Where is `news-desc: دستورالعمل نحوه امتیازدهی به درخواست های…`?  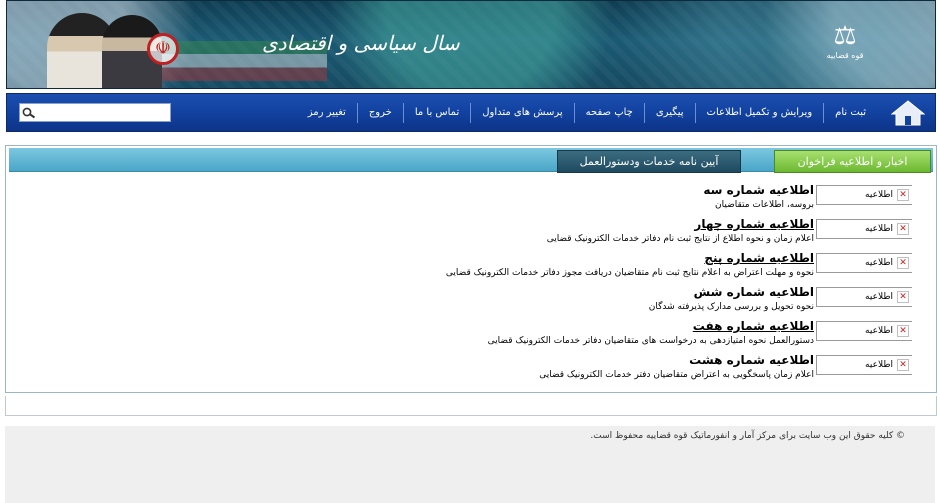
news-desc: دستورالعمل نحوه امتیازدهی به درخواست های… is located at coordinates (650, 341).